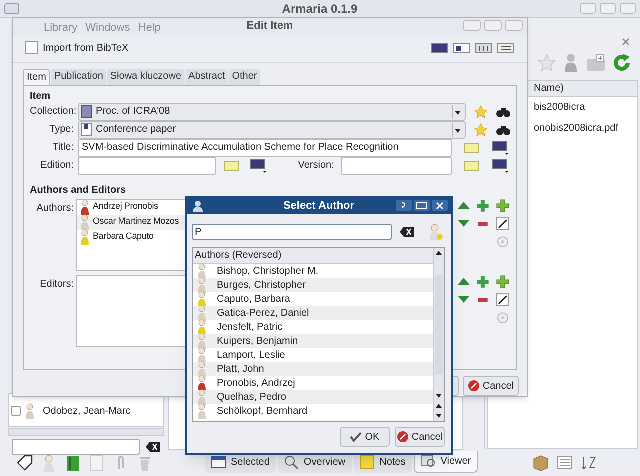  Describe the element at coordinates (16, 411) in the screenshot. I see `checkbox` at that location.